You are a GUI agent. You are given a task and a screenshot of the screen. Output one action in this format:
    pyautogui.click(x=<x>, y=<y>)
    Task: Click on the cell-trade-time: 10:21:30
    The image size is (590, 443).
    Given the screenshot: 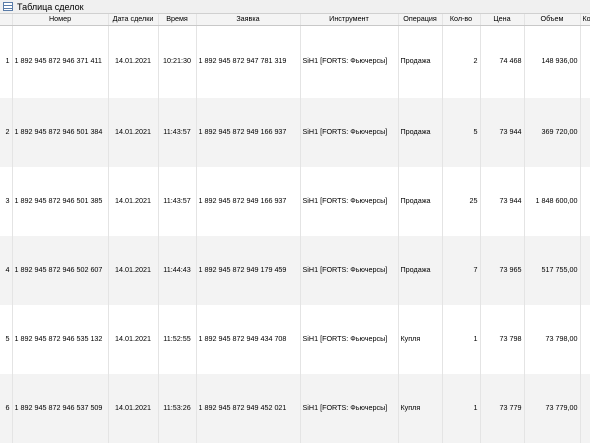 What is the action you would take?
    pyautogui.click(x=177, y=61)
    